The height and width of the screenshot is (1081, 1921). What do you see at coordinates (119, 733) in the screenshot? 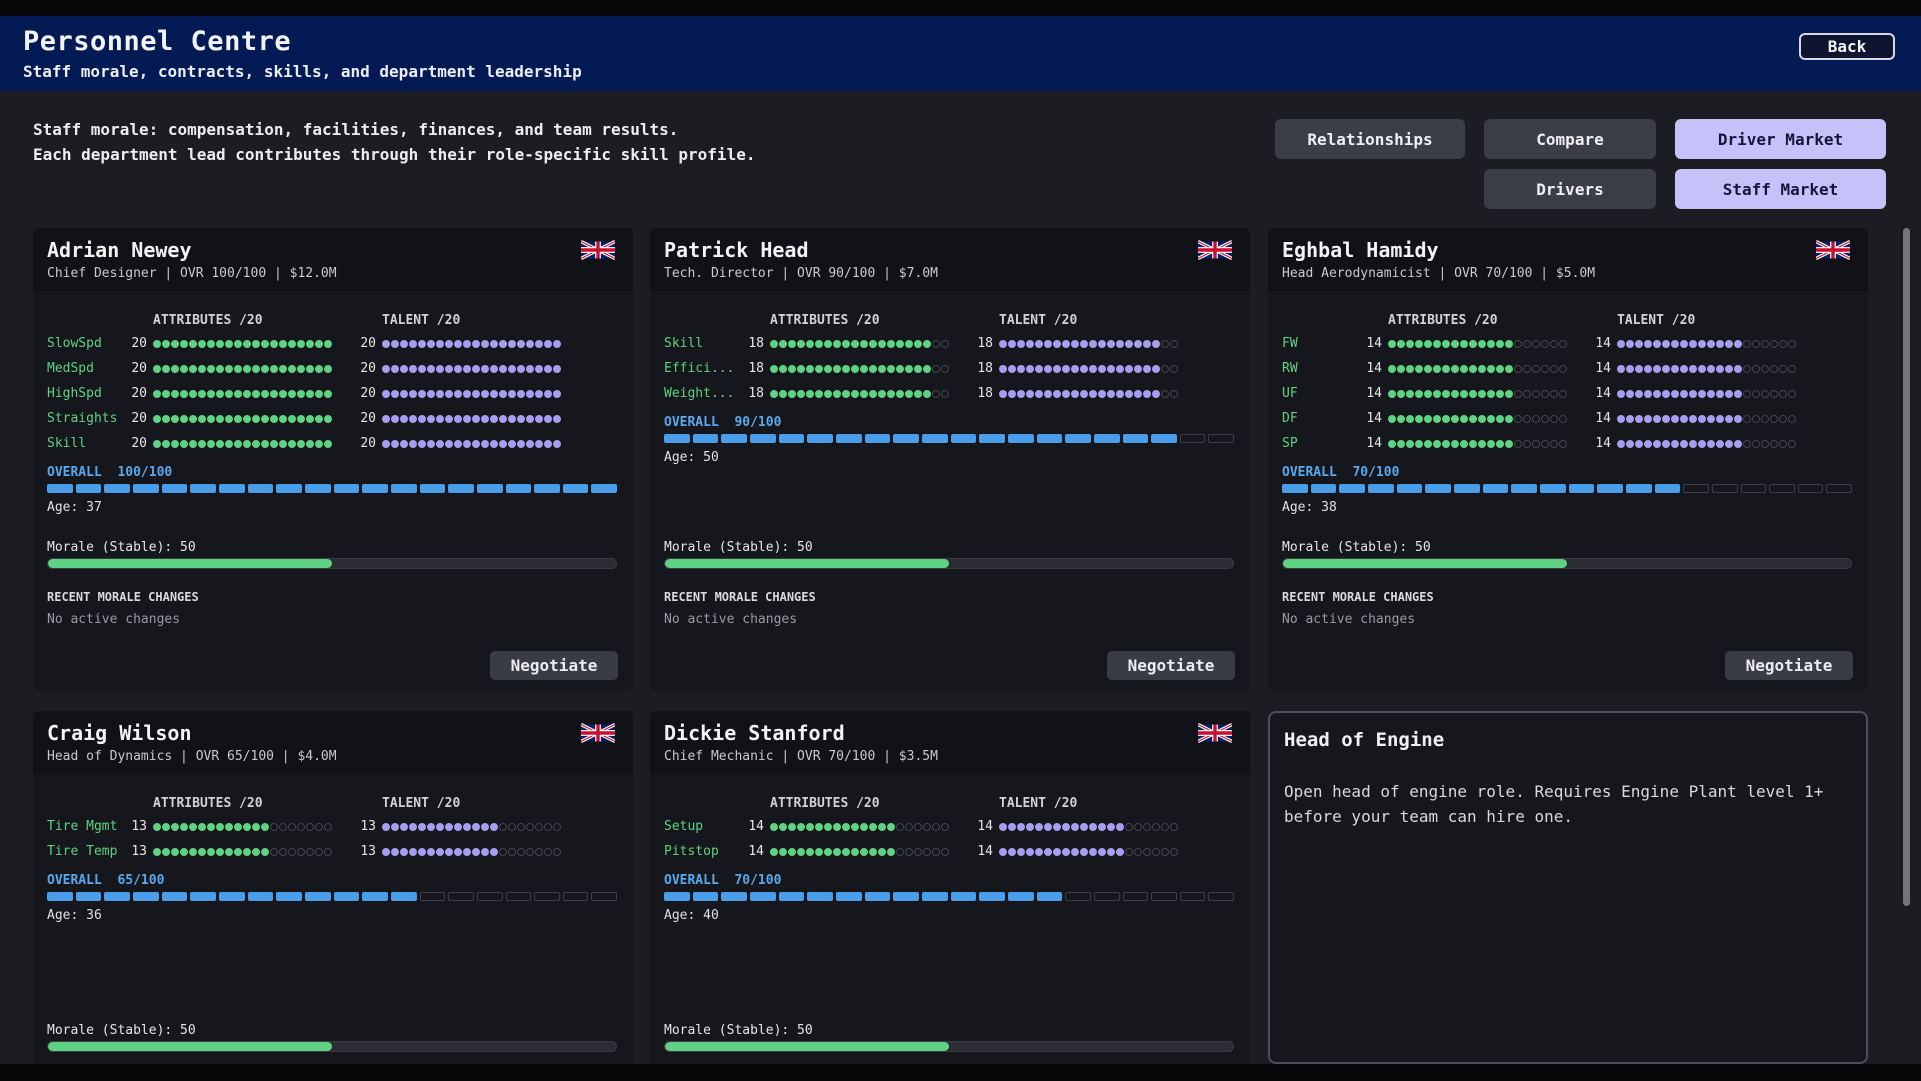
I see `staff-name: Craig Wilson` at bounding box center [119, 733].